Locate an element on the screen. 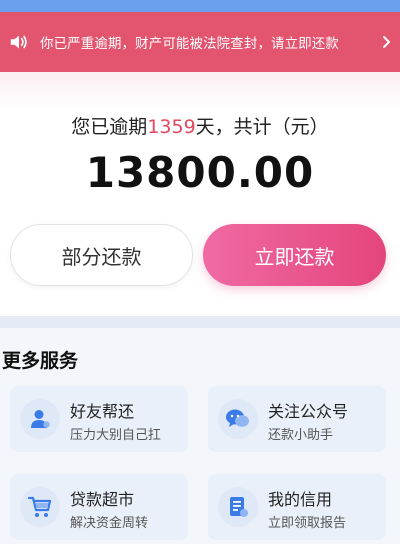 The width and height of the screenshot is (400, 544). chevron-right-icon is located at coordinates (386, 42).